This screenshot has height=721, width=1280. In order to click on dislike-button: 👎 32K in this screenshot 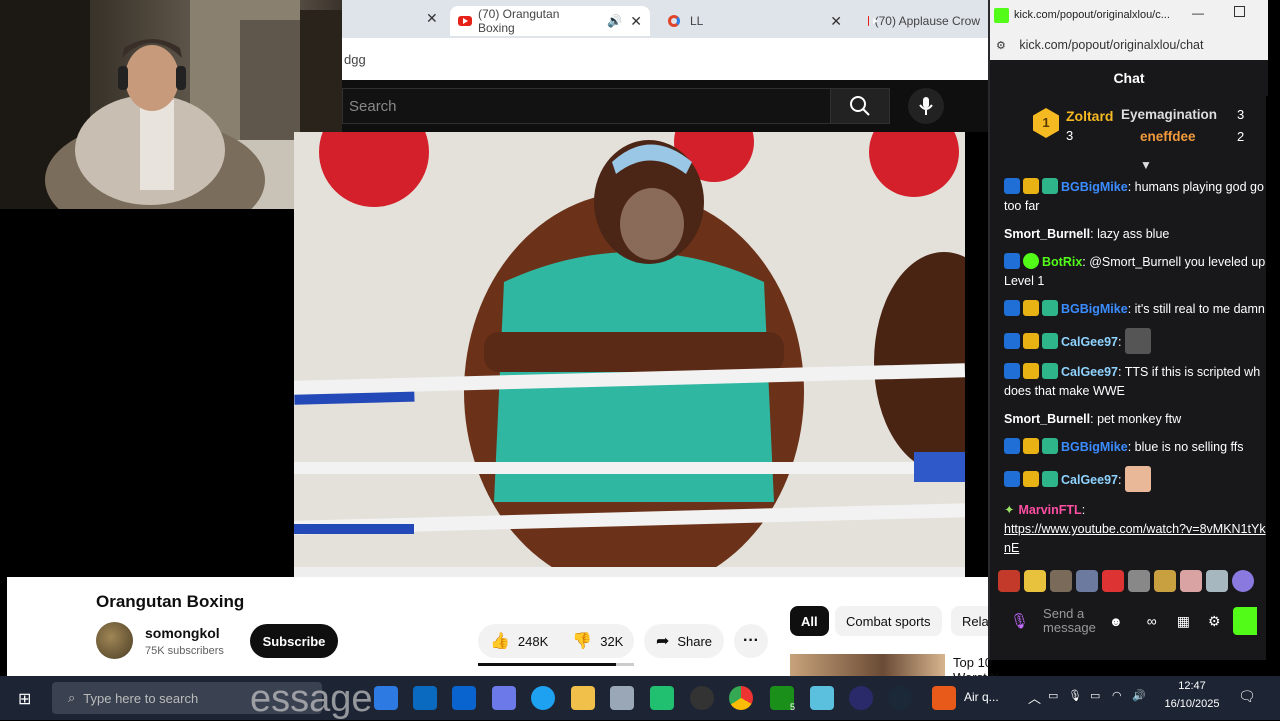, I will do `click(597, 641)`.